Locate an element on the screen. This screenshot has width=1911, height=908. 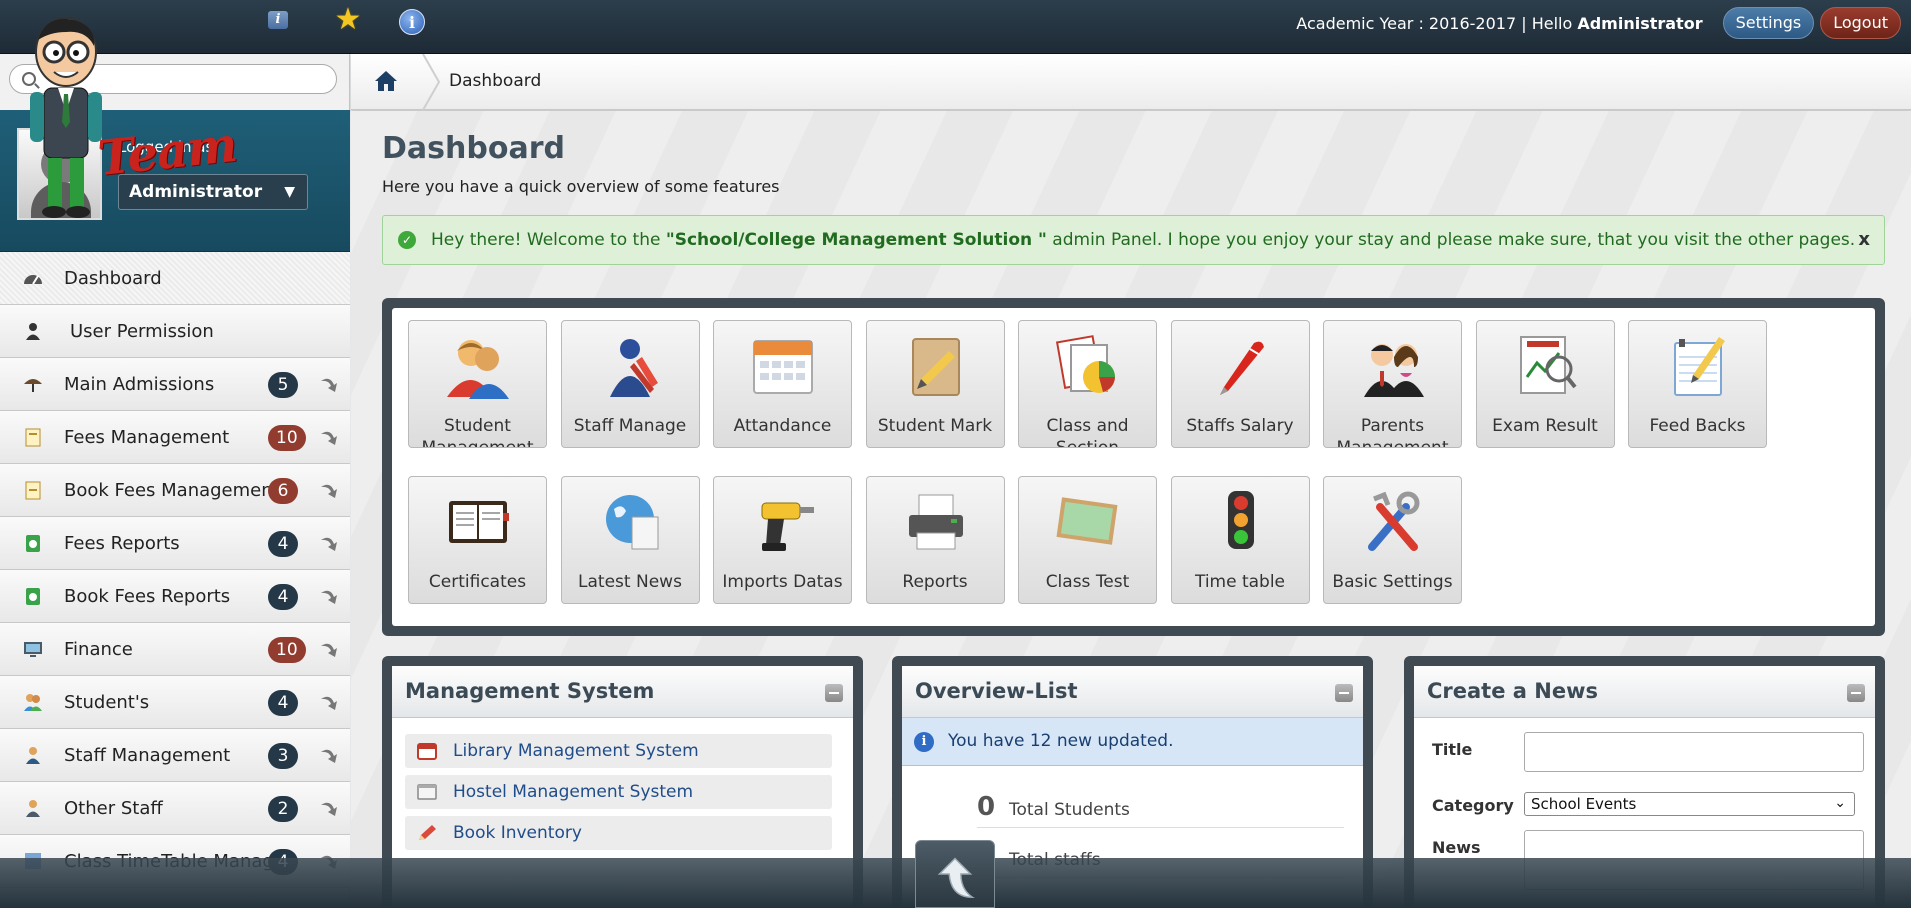
list-item-label: Library Management System is located at coordinates (576, 751).